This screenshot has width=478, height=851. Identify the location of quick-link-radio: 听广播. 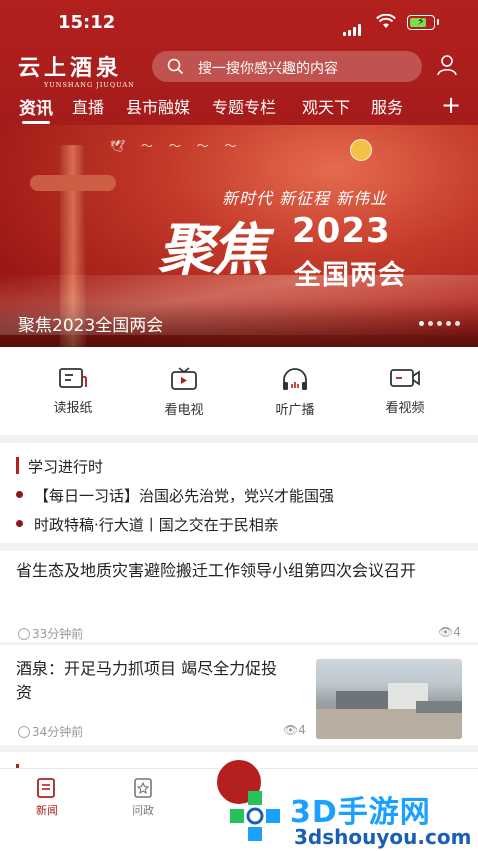
(295, 392).